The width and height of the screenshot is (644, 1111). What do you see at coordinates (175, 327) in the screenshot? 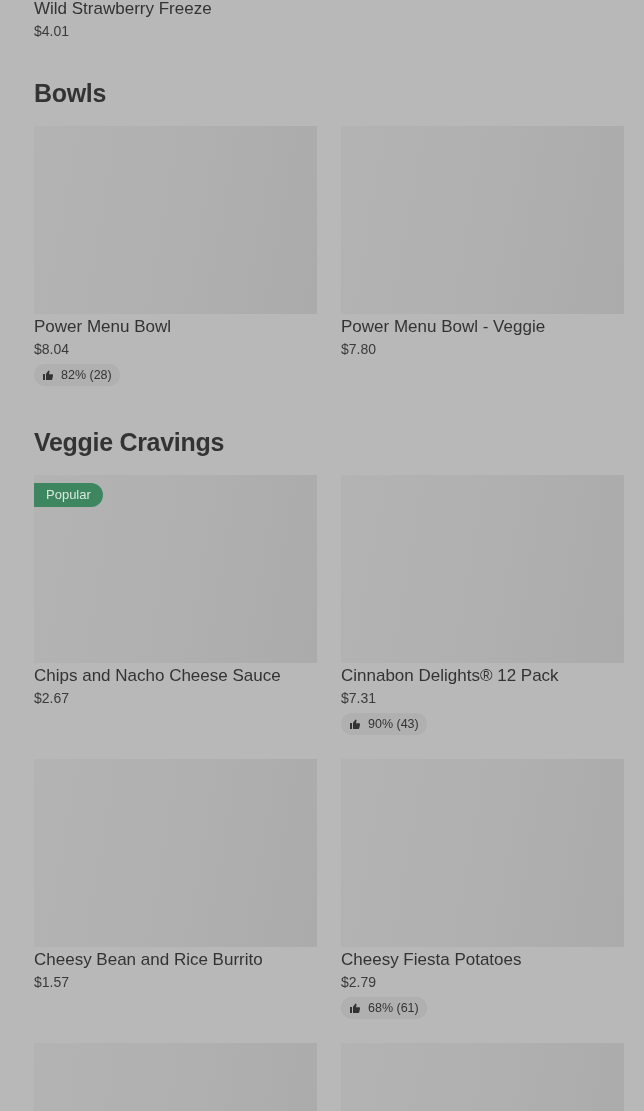
I see `item-title: Power Menu Bowl` at bounding box center [175, 327].